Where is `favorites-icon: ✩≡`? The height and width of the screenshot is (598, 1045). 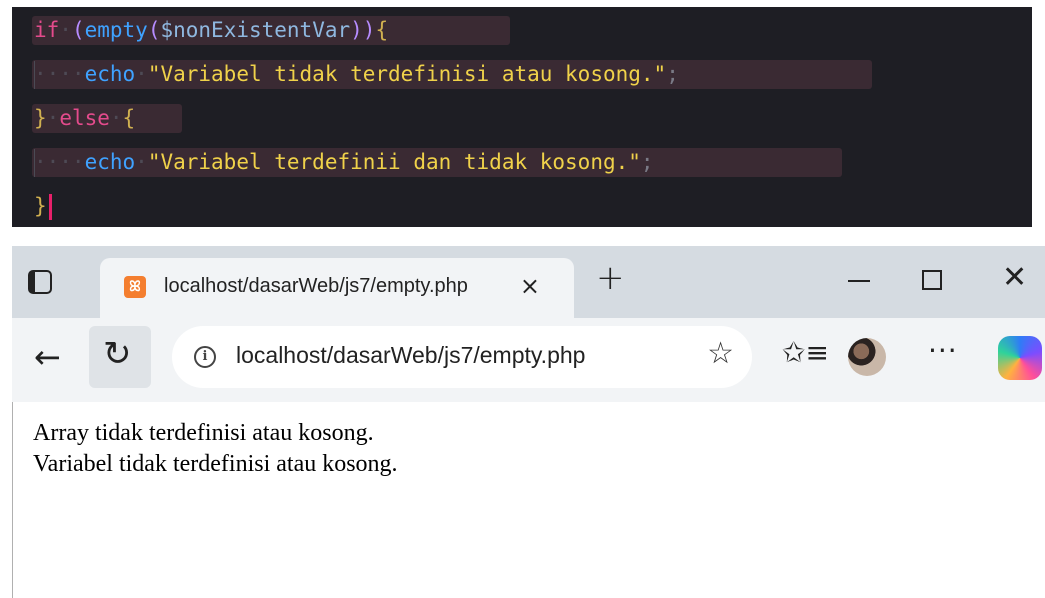
favorites-icon: ✩≡ is located at coordinates (805, 352).